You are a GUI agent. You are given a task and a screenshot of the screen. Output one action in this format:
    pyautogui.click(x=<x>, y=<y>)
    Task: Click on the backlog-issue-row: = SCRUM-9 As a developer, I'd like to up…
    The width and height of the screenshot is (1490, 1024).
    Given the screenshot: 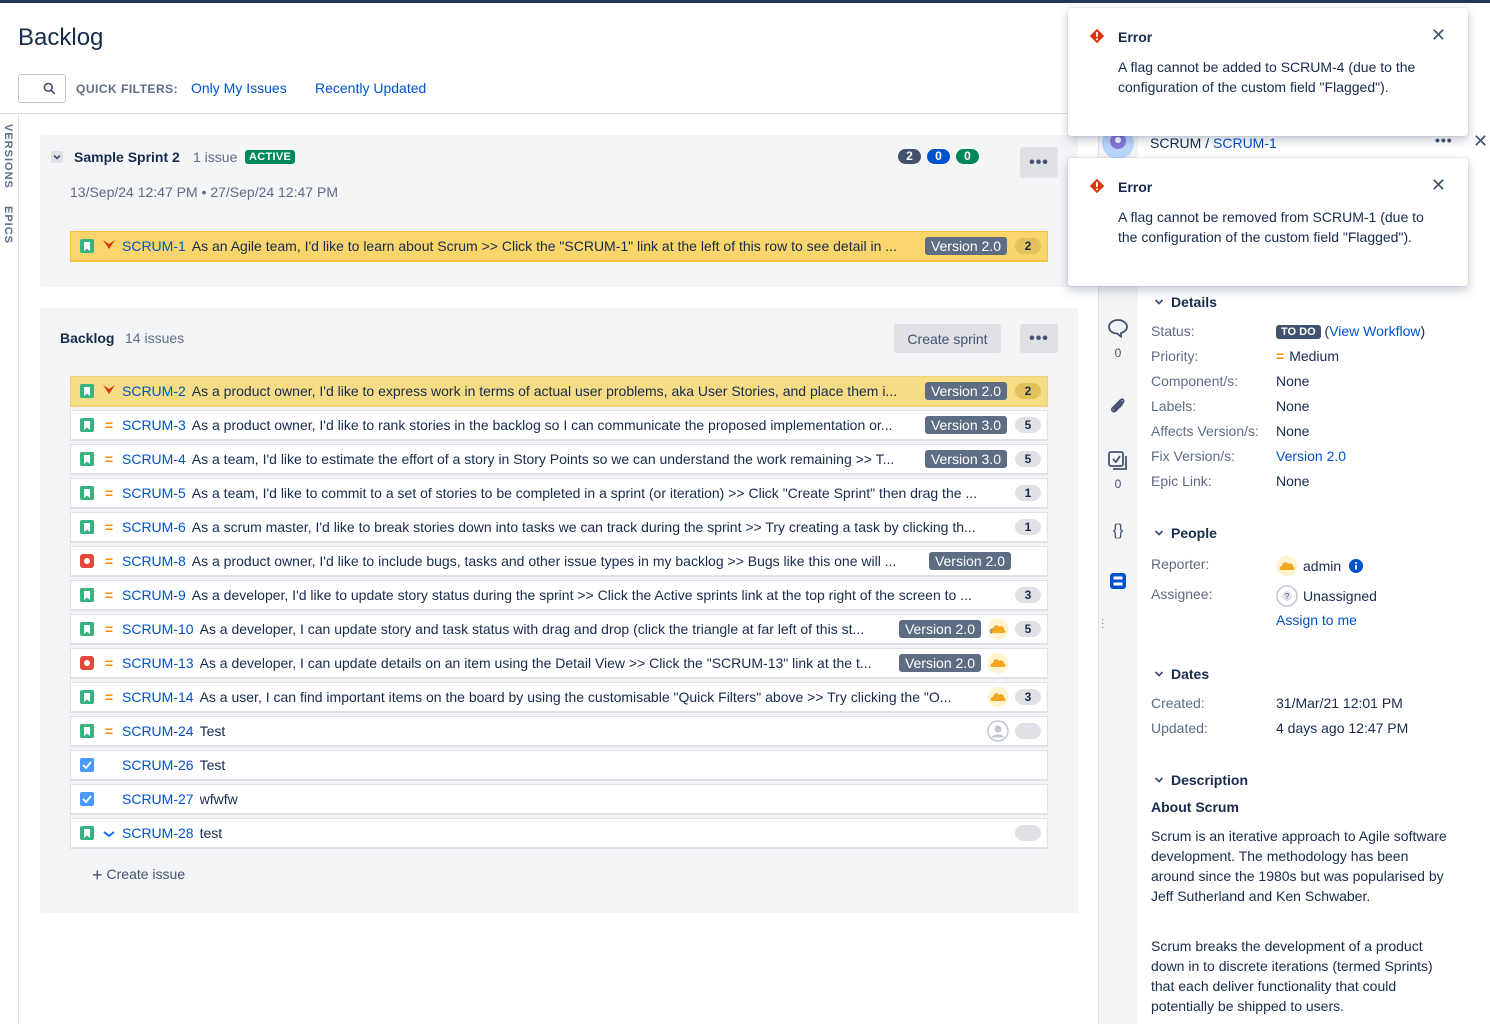 What is the action you would take?
    pyautogui.click(x=559, y=595)
    